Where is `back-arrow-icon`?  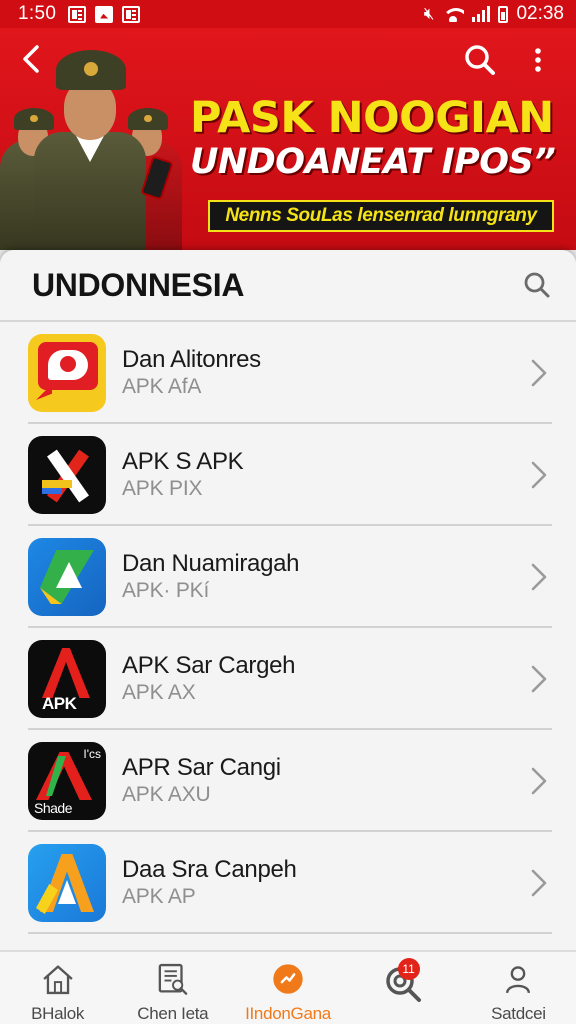
back-arrow-icon is located at coordinates (31, 59).